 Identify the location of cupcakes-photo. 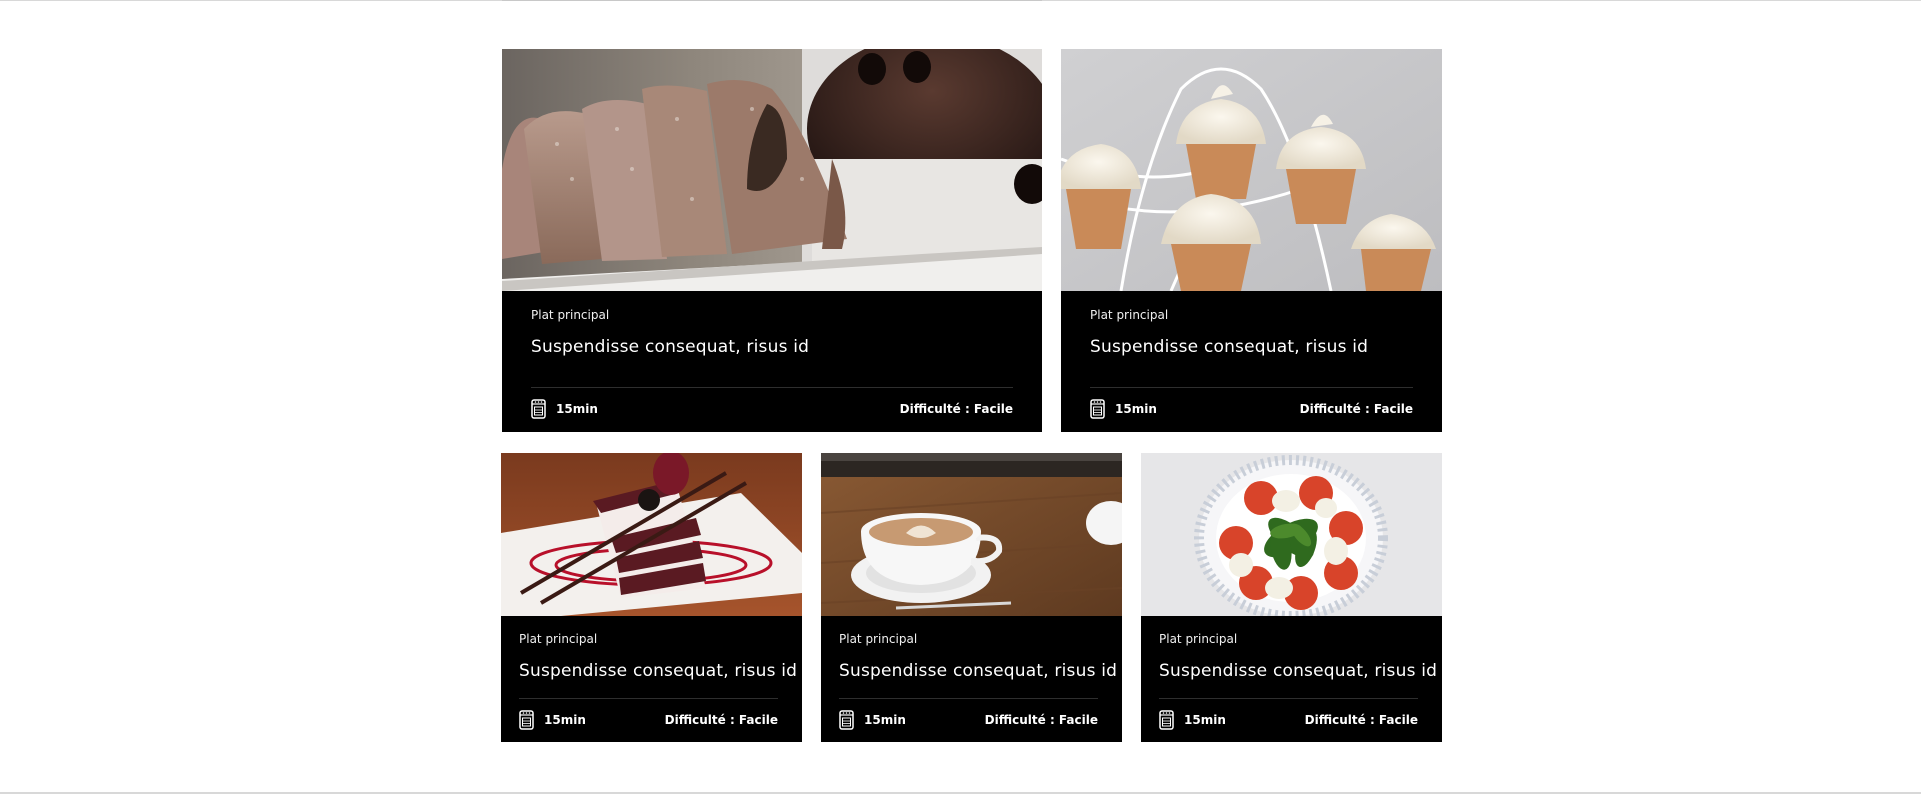
(1251, 170).